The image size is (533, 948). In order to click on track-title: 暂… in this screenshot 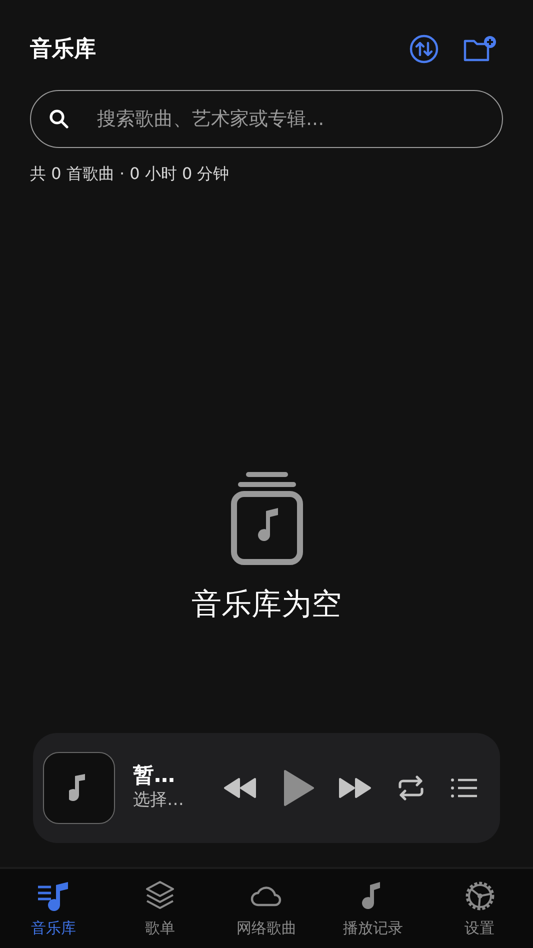, I will do `click(154, 775)`.